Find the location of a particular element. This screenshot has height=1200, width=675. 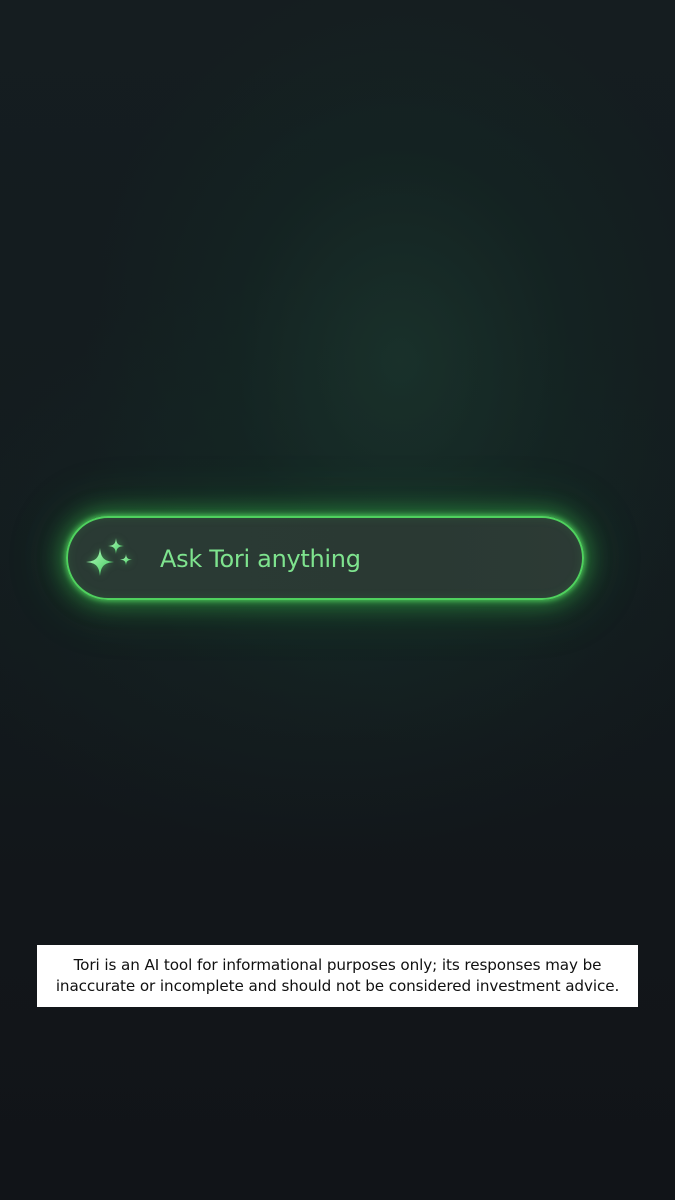

ask-tori-input: Ask Tori anything is located at coordinates (325, 558).